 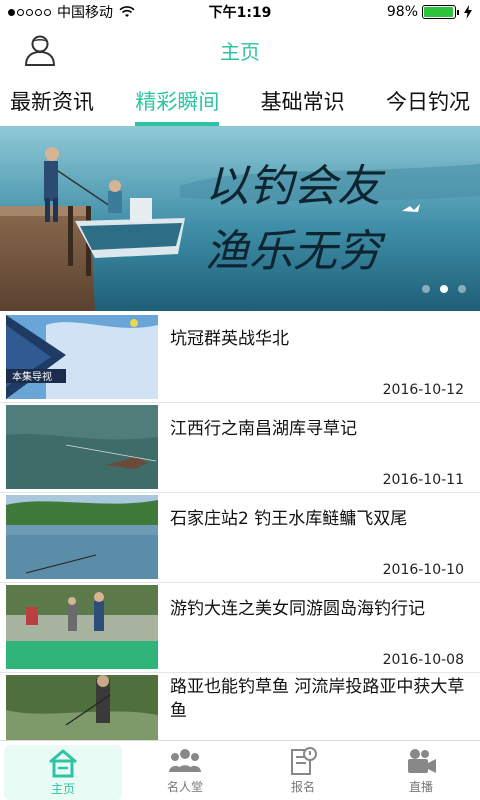 What do you see at coordinates (127, 11) in the screenshot?
I see `wifi-icon` at bounding box center [127, 11].